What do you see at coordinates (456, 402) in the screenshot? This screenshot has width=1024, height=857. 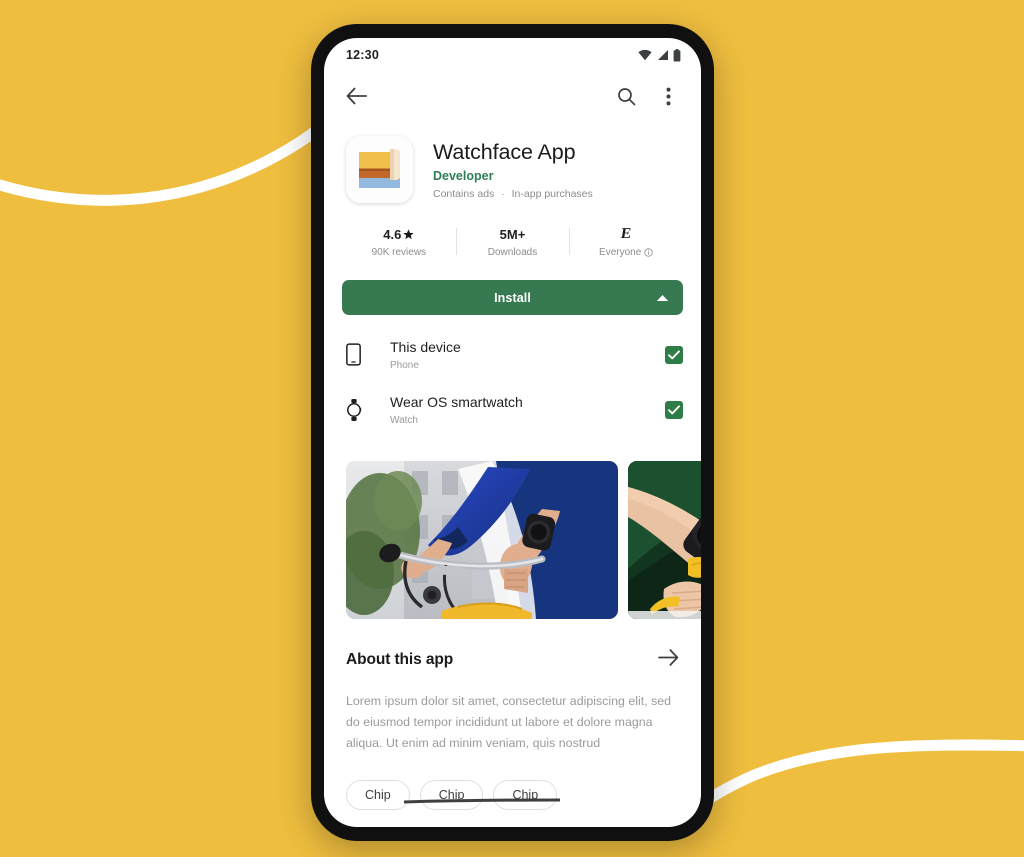 I see `device-name: Wear OS smartwatch` at bounding box center [456, 402].